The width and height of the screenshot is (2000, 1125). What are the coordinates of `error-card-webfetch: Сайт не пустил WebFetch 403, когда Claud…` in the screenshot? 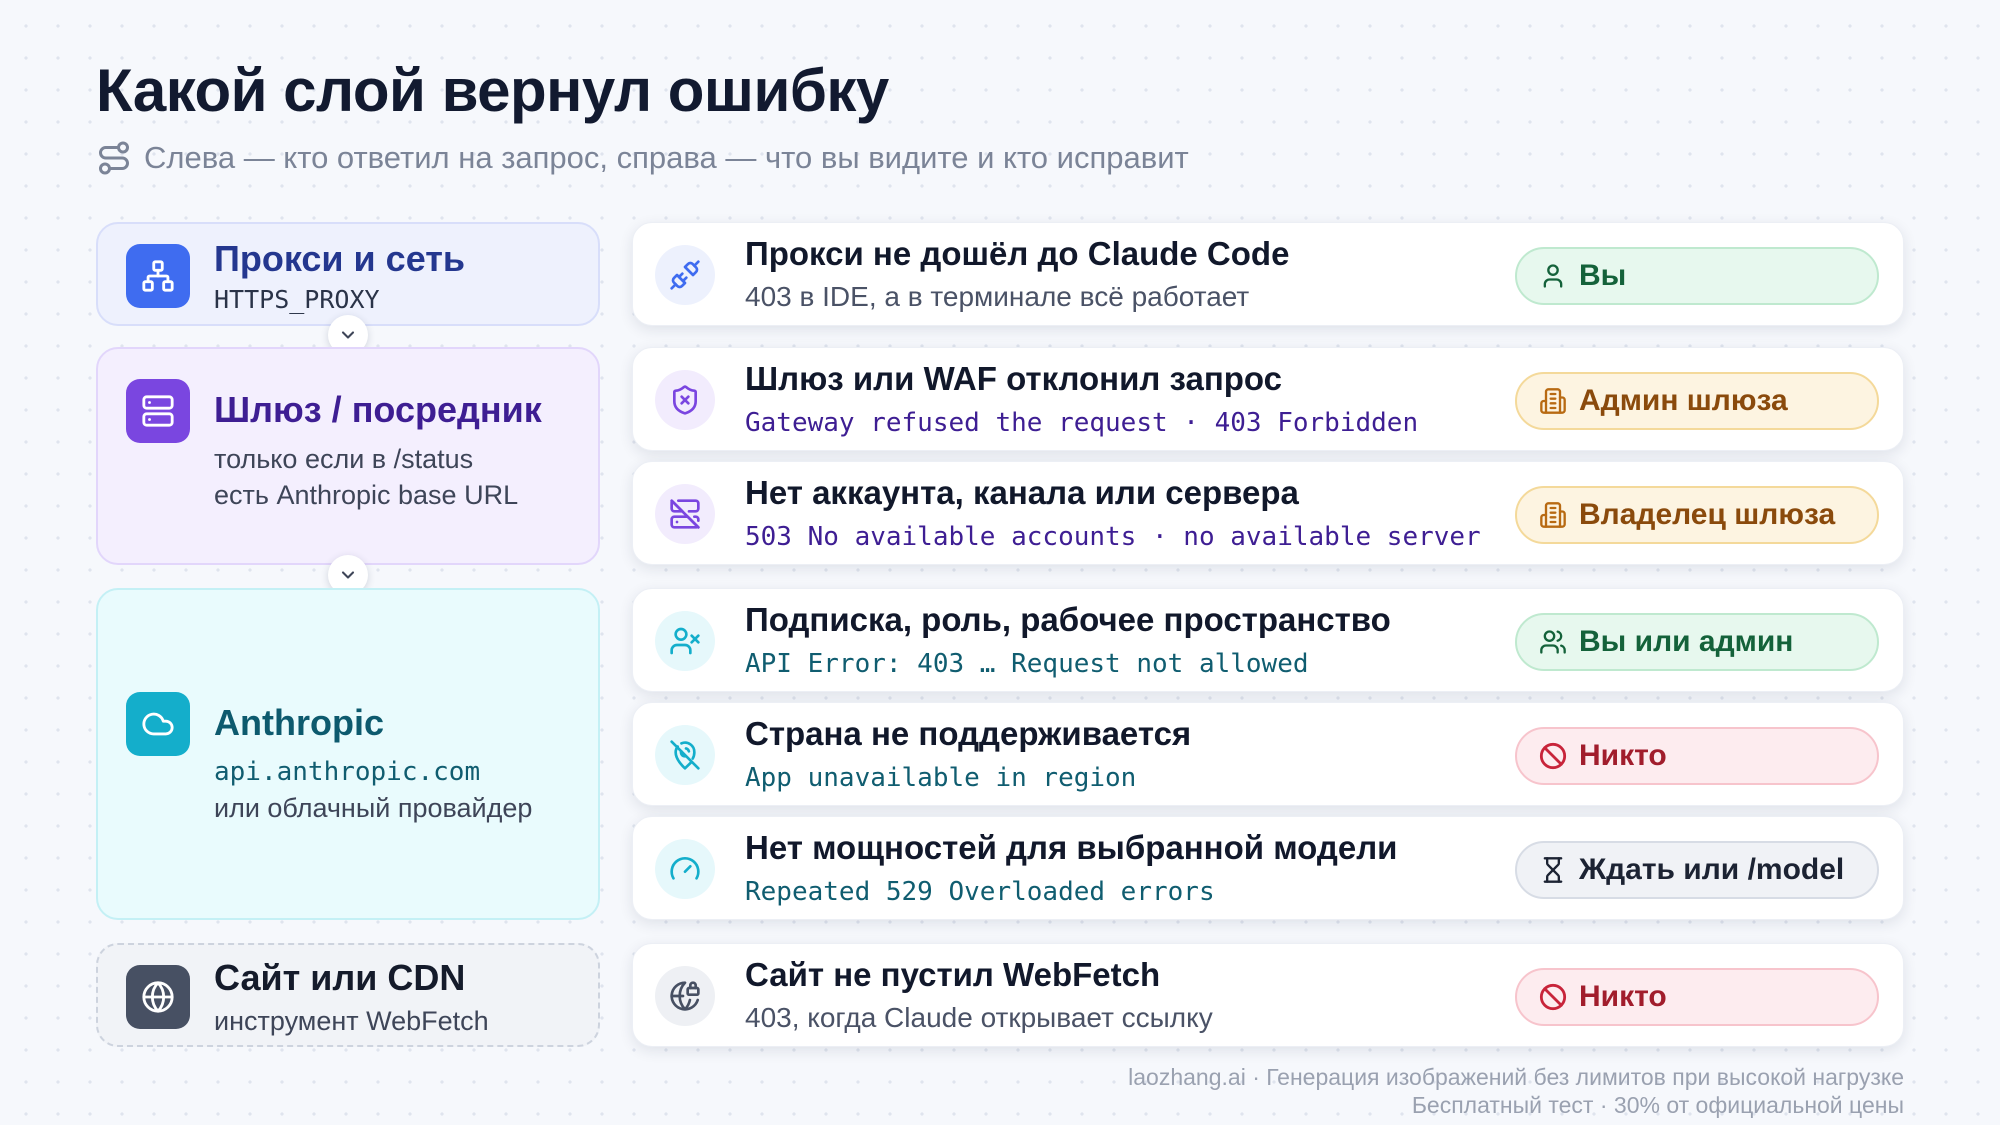 It's located at (1268, 995).